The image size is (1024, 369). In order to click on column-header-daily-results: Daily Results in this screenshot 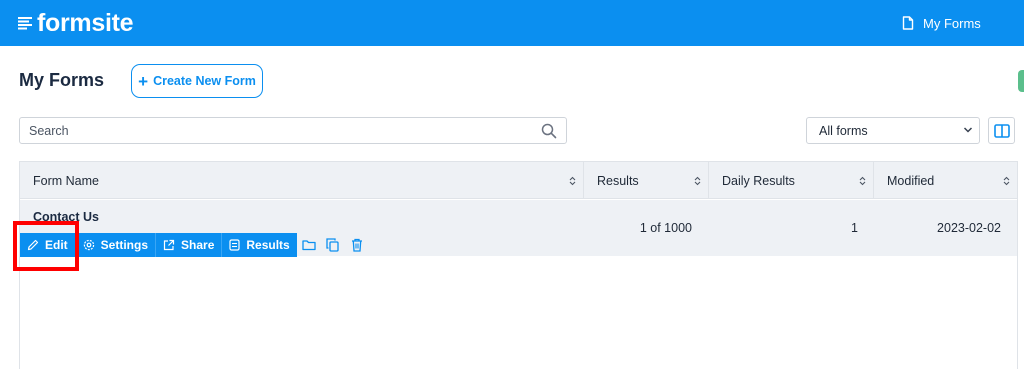, I will do `click(791, 180)`.